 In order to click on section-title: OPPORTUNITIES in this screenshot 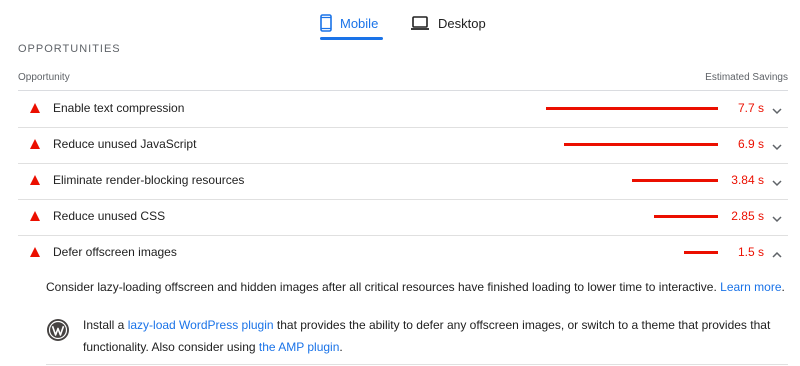, I will do `click(69, 49)`.